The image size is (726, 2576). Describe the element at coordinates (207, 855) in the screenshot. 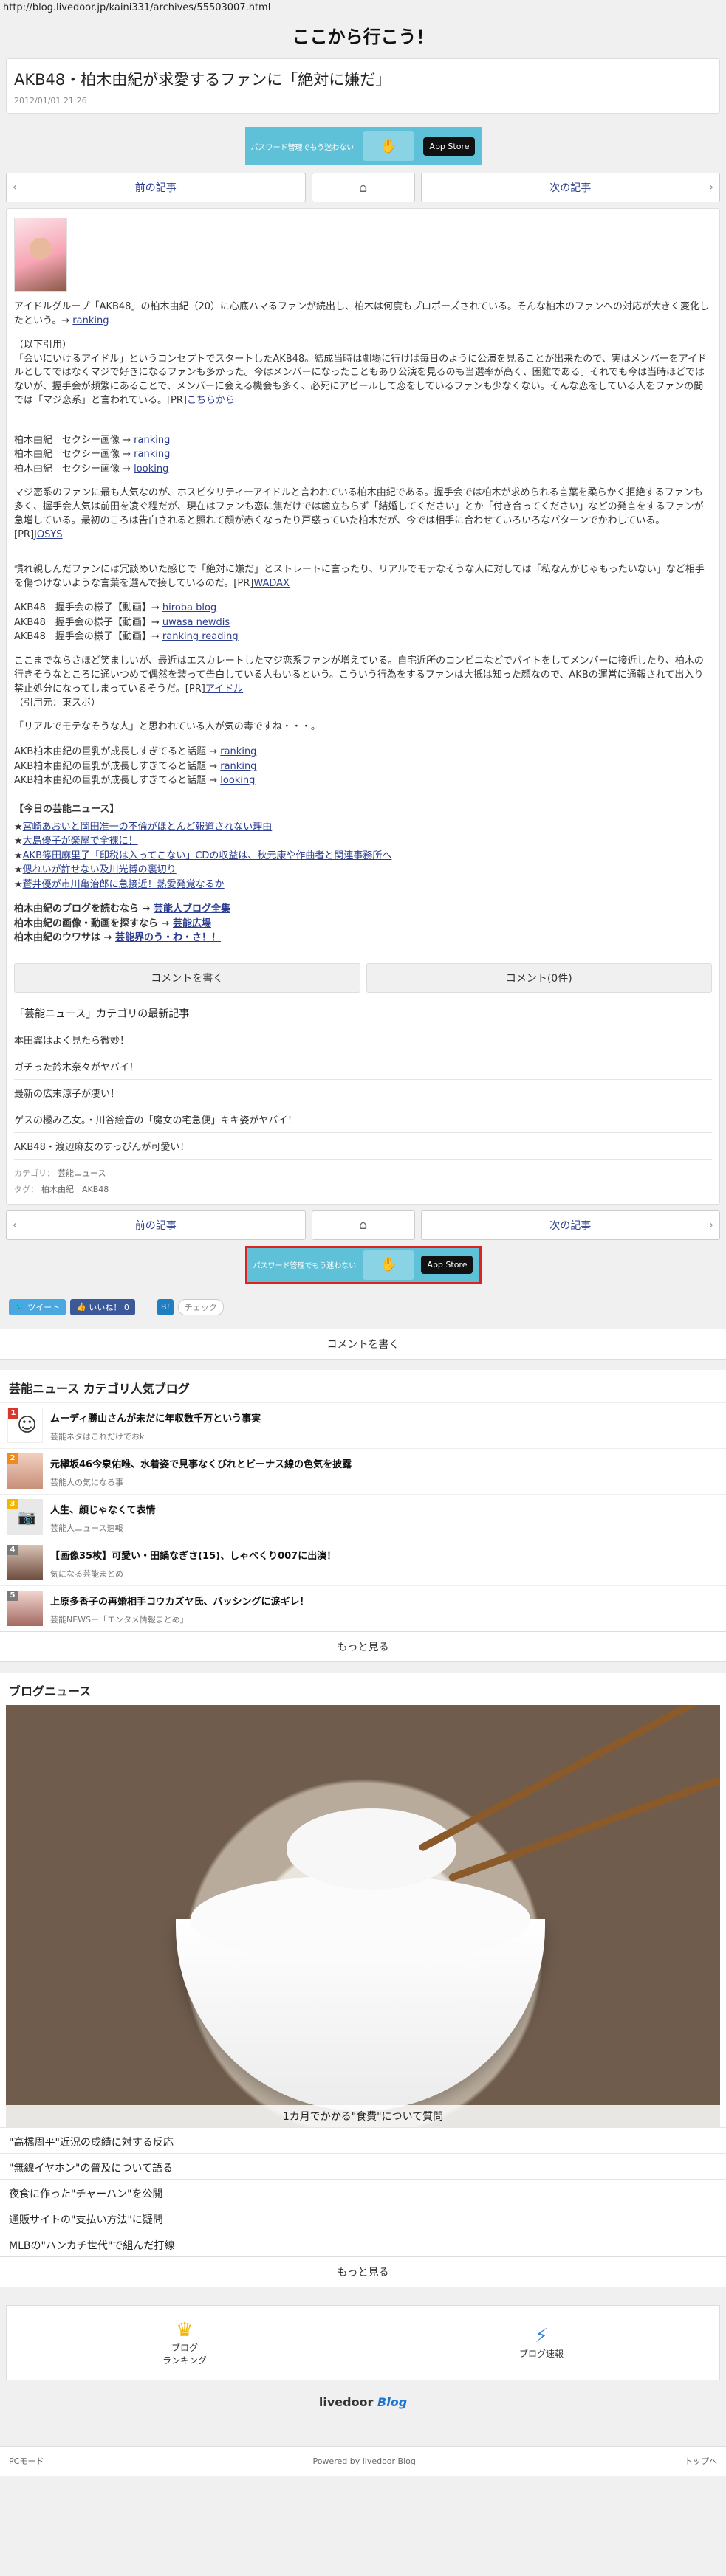

I see `today-news-link: AKB篠田麻里子「印税は入ってこない」CDの収益は、秋元康や作曲者と関連事務所へ` at that location.